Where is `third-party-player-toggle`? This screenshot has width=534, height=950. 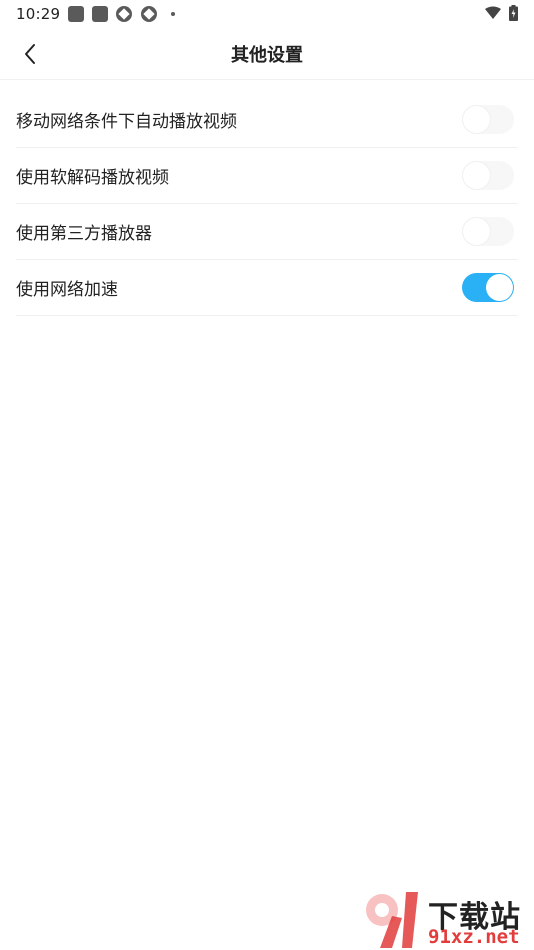 third-party-player-toggle is located at coordinates (488, 231).